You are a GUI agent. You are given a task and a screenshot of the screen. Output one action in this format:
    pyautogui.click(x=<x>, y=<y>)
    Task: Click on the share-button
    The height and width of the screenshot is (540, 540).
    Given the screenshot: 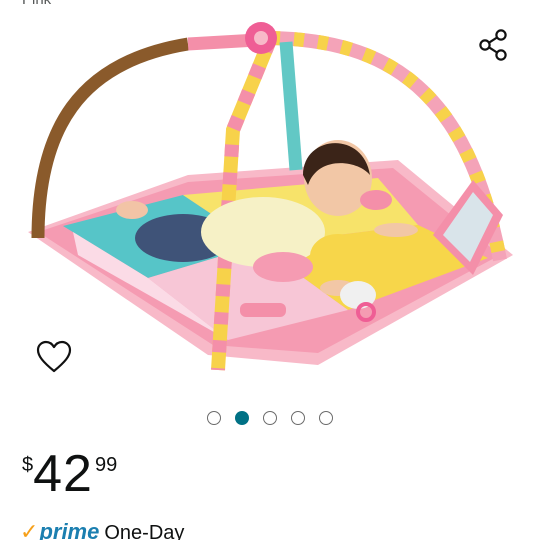 What is the action you would take?
    pyautogui.click(x=494, y=46)
    